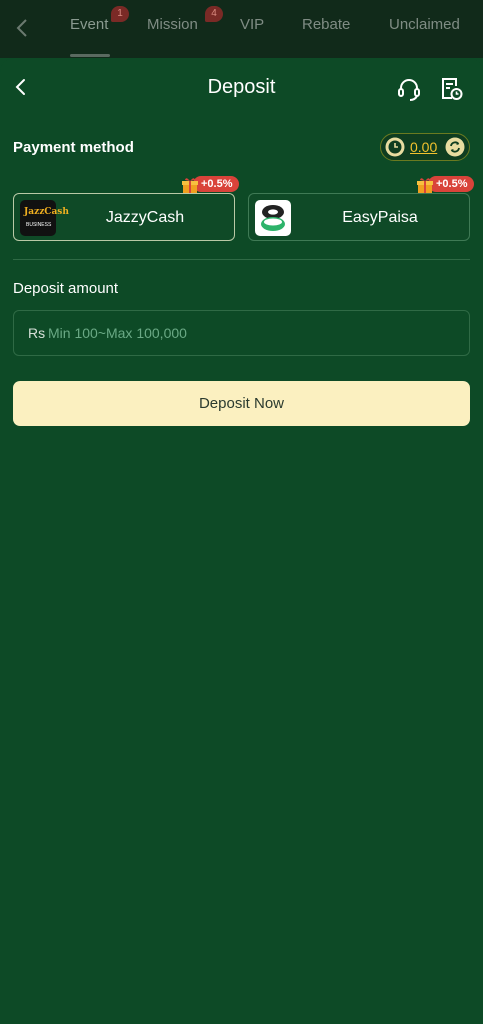  I want to click on customer-support-icon, so click(409, 89).